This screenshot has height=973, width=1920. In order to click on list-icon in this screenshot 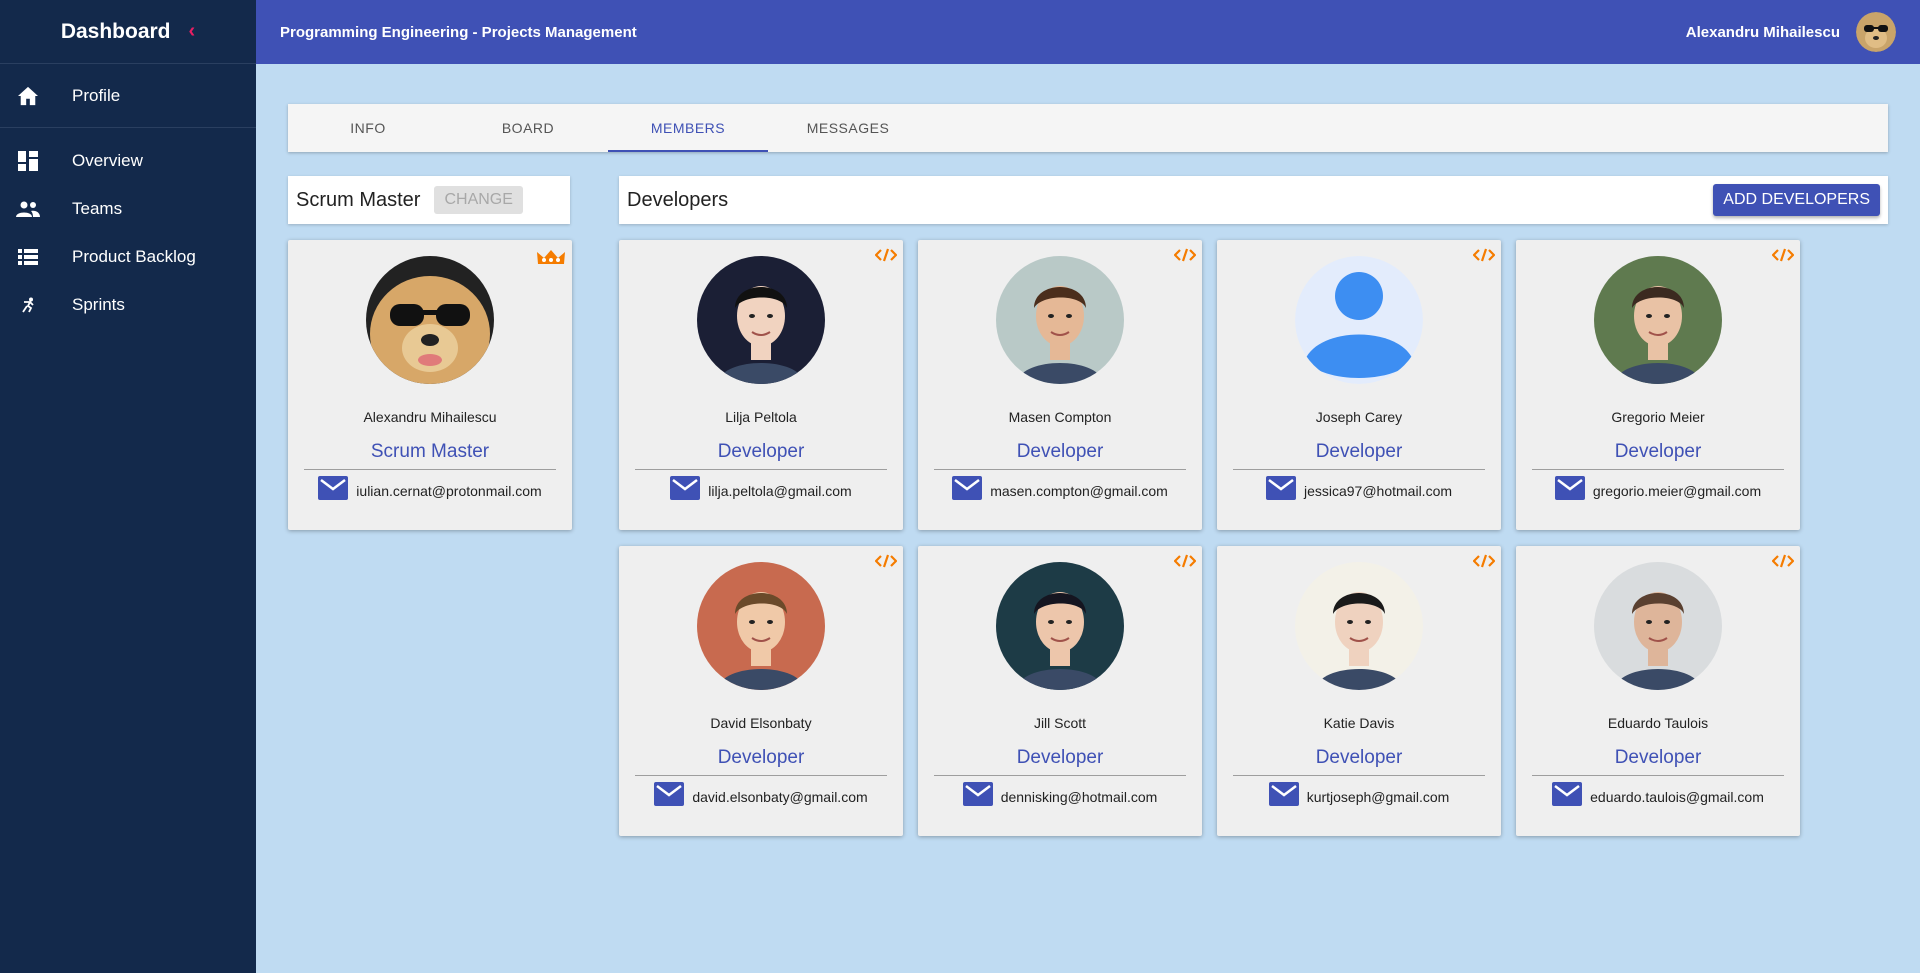, I will do `click(28, 257)`.